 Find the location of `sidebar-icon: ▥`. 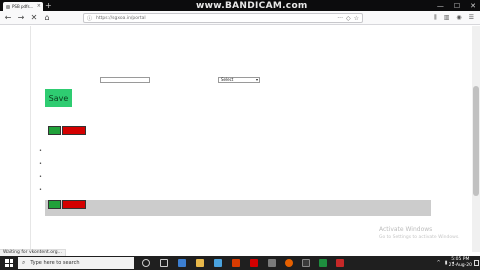

sidebar-icon: ▥ is located at coordinates (447, 18).